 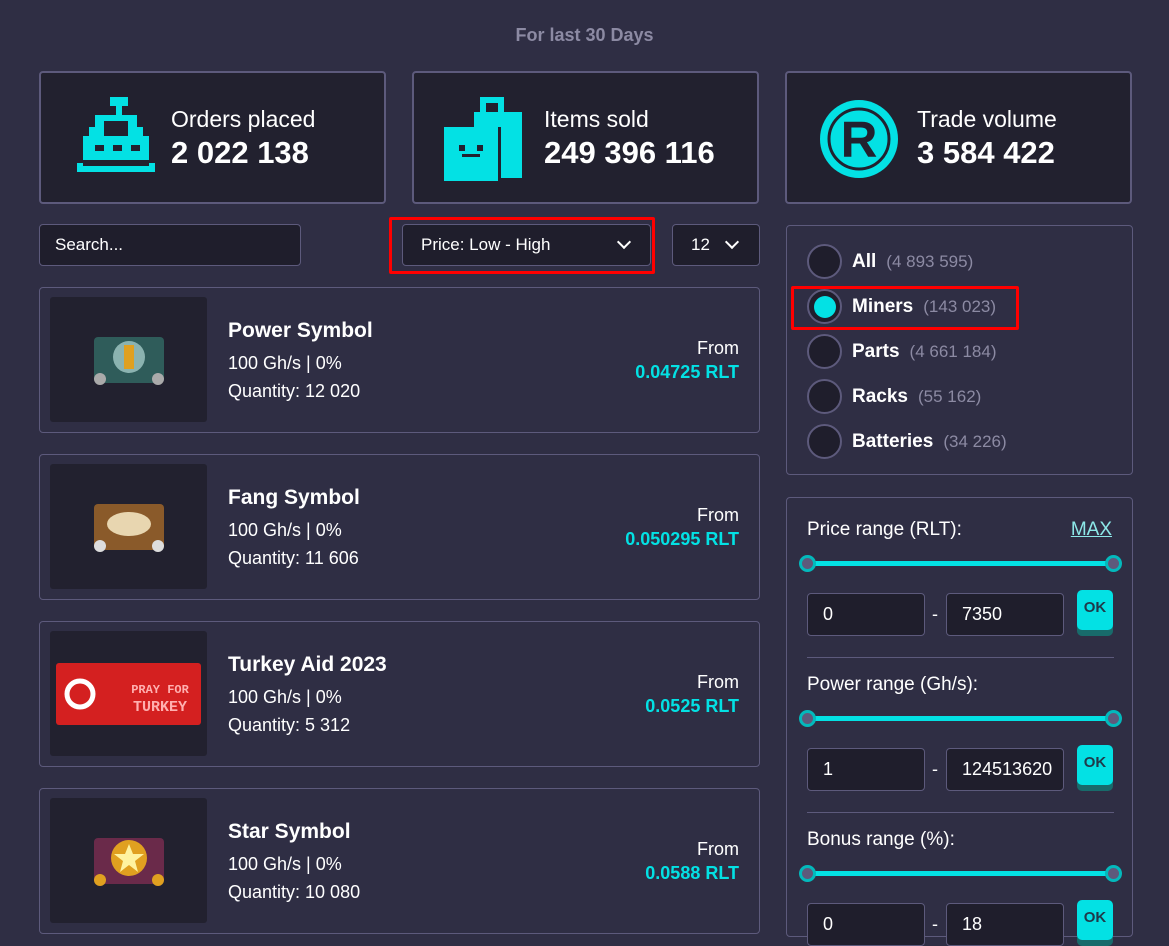 I want to click on power-max-input: 124513620, so click(x=1005, y=769).